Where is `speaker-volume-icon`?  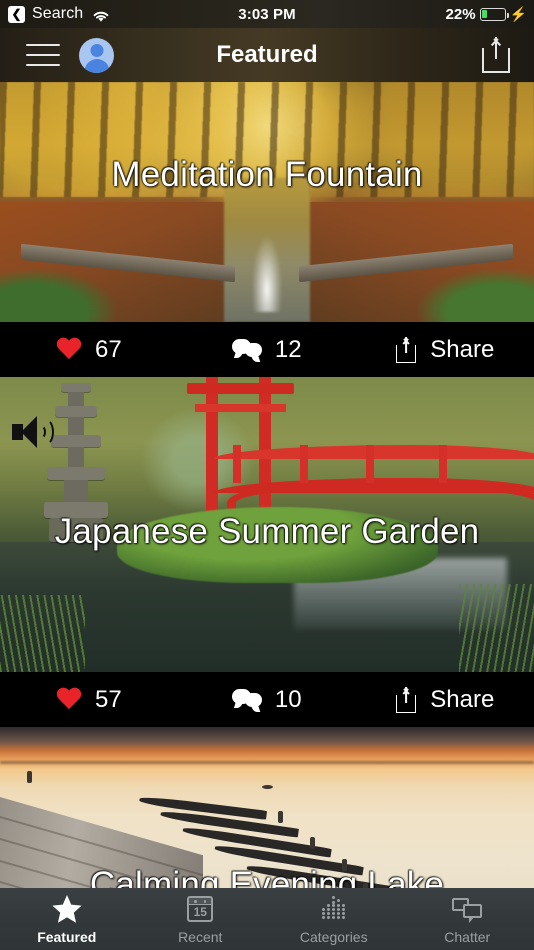
speaker-volume-icon is located at coordinates (33, 432).